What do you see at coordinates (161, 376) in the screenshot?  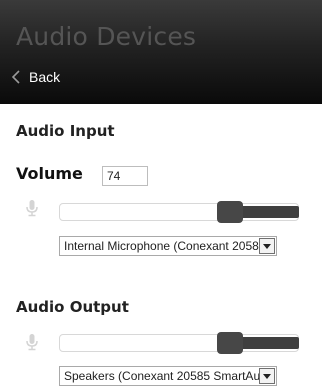 I see `output-device-value: Speakers (Conexant 20585 SmartAudio HD)` at bounding box center [161, 376].